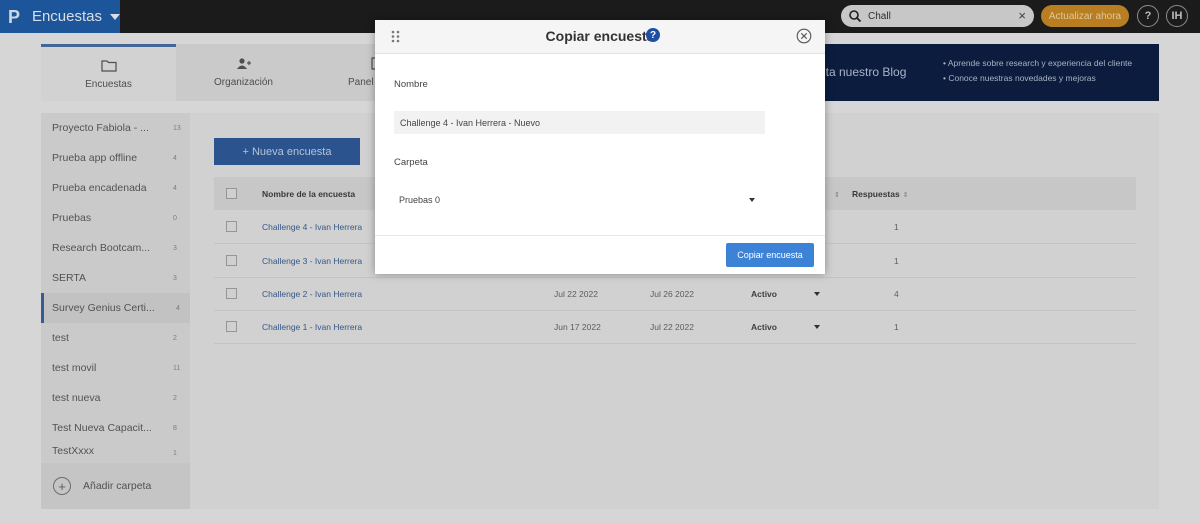 The image size is (1200, 523). Describe the element at coordinates (653, 35) in the screenshot. I see `help-icon: ?` at that location.